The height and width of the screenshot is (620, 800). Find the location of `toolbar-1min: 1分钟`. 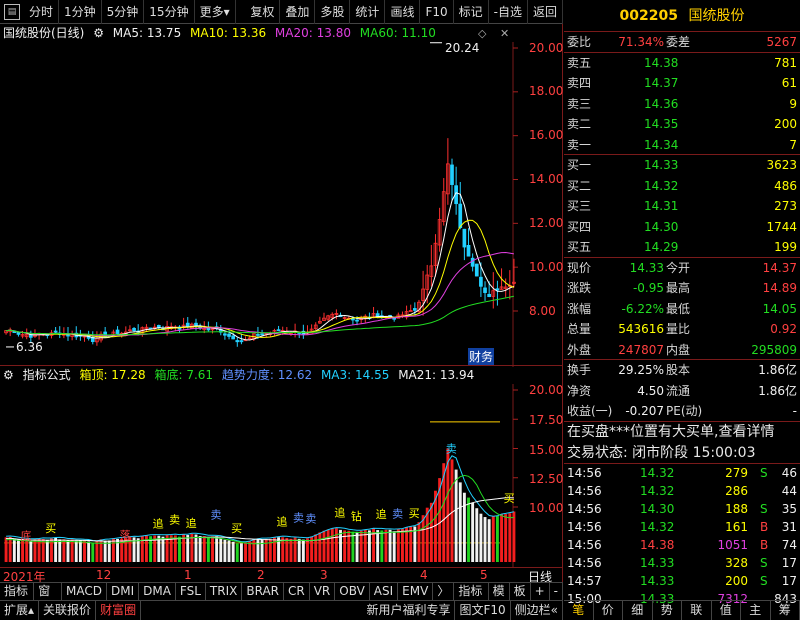

toolbar-1min: 1分钟 is located at coordinates (80, 12).